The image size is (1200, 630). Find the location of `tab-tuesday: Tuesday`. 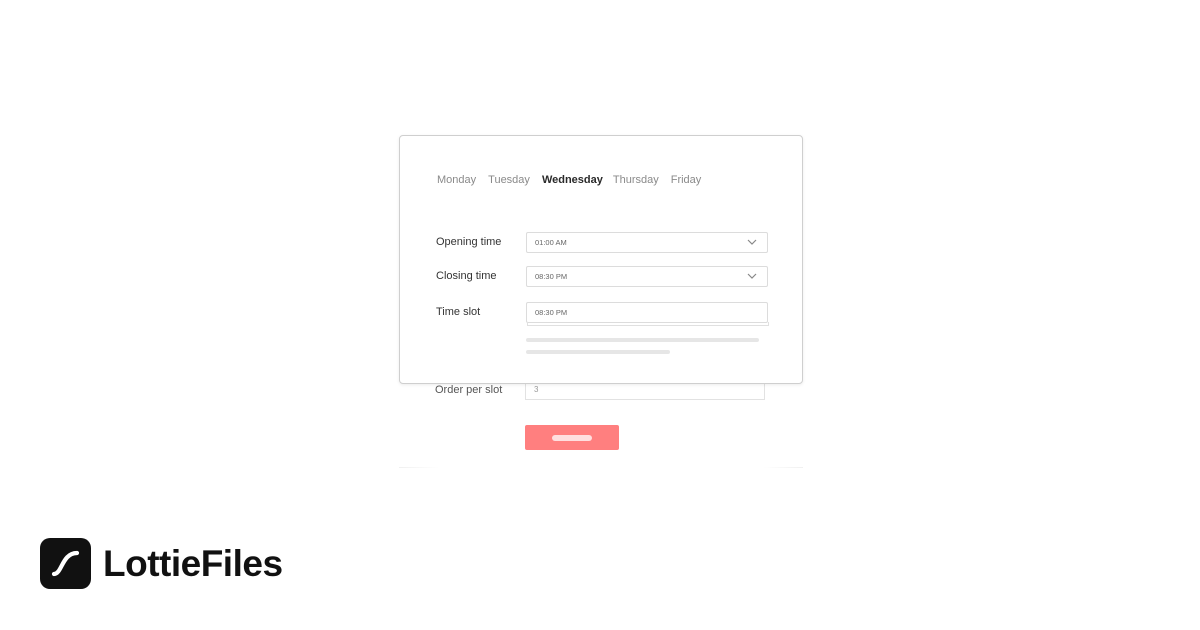

tab-tuesday: Tuesday is located at coordinates (509, 180).